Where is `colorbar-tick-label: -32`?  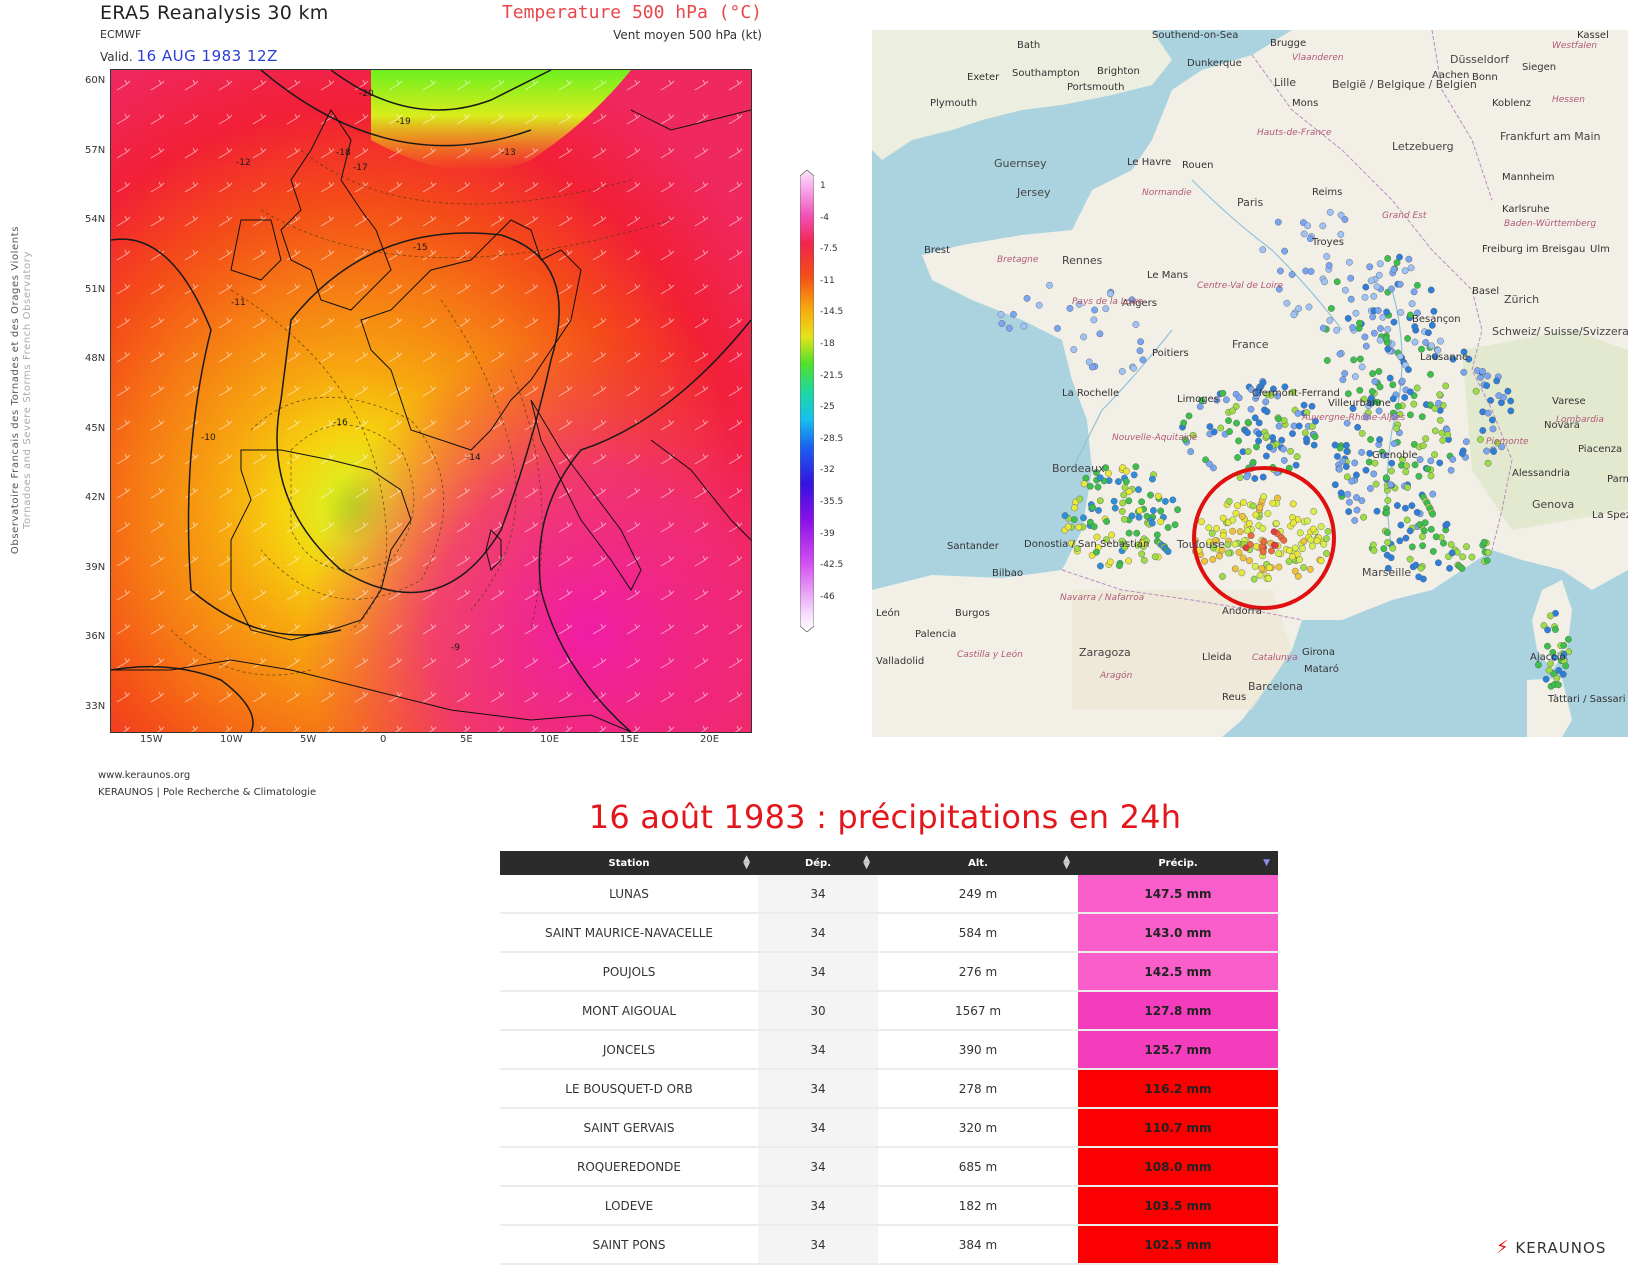
colorbar-tick-label: -32 is located at coordinates (827, 470).